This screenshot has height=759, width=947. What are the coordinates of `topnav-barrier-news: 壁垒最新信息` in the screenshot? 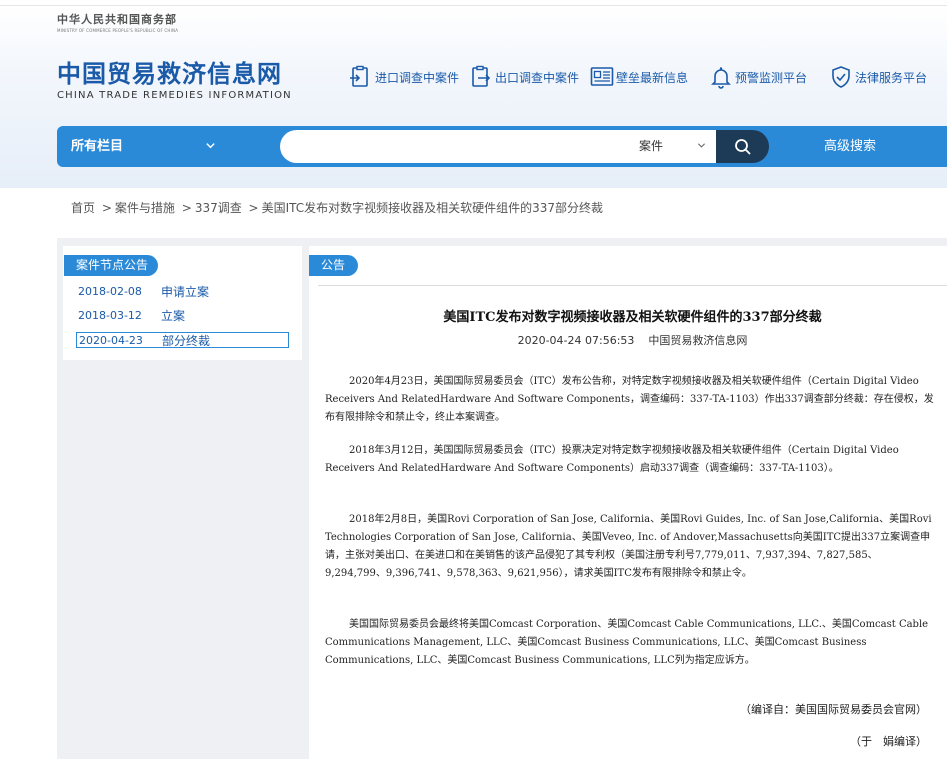 It's located at (639, 77).